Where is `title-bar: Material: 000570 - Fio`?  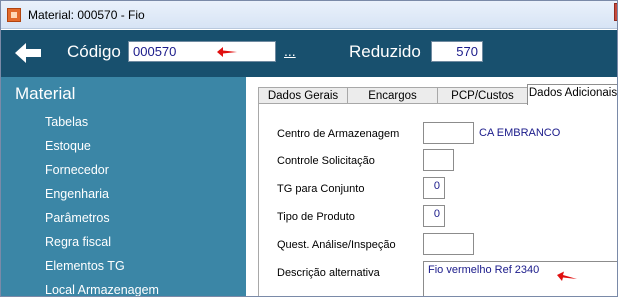 title-bar: Material: 000570 - Fio is located at coordinates (309, 15).